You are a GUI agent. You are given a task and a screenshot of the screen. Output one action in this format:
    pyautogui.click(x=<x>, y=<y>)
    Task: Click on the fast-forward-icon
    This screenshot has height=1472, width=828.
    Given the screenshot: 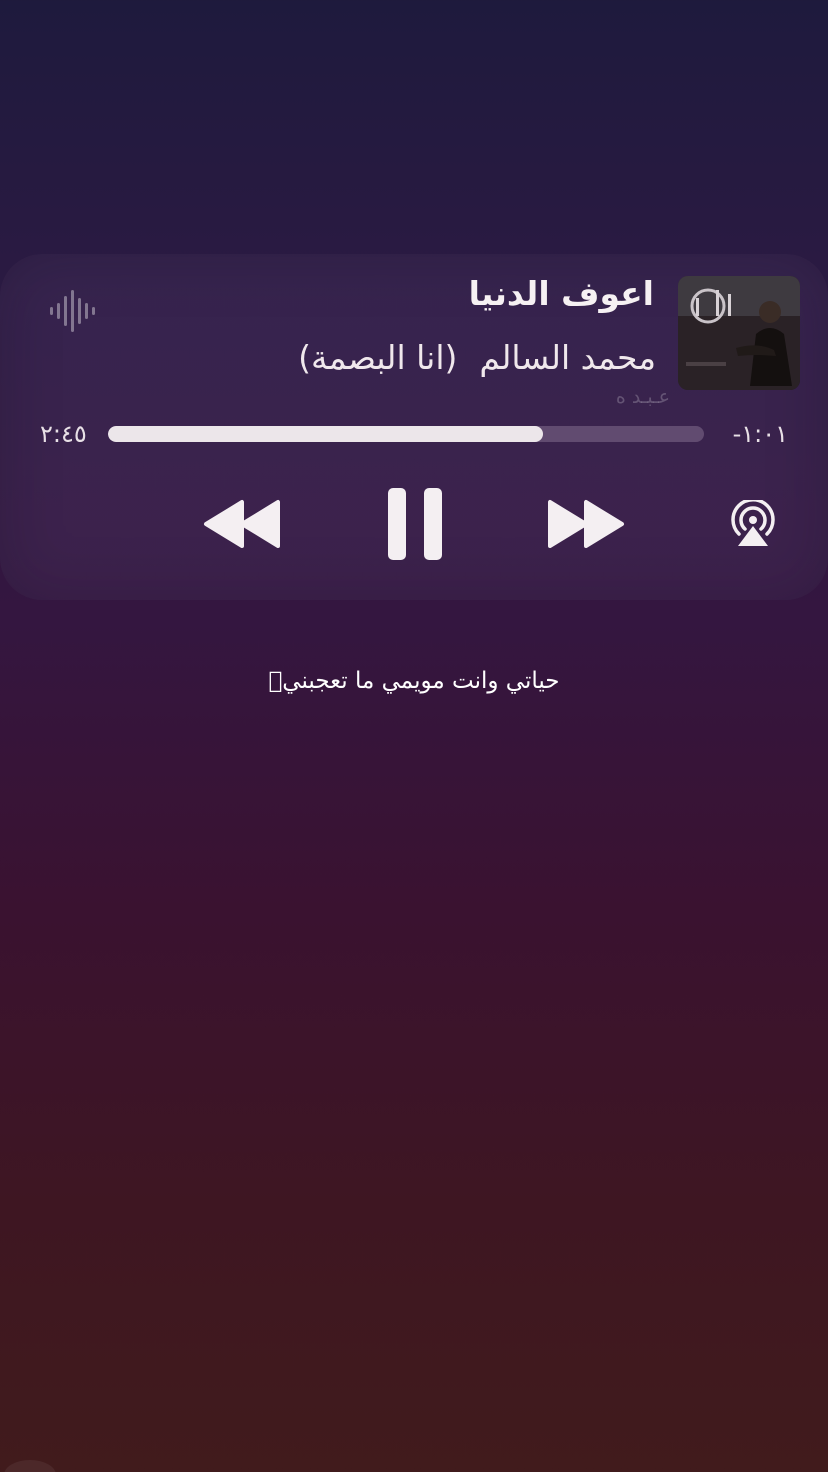 What is the action you would take?
    pyautogui.click(x=586, y=524)
    